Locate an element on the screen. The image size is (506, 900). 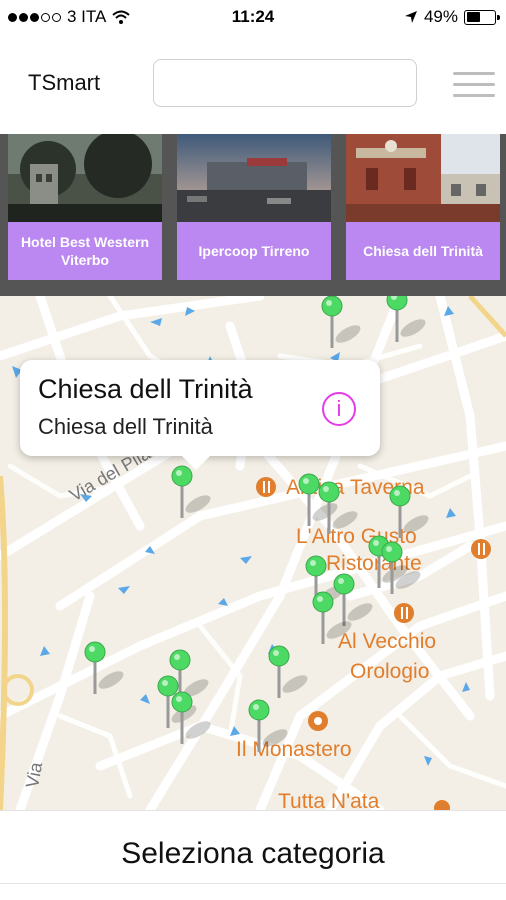
callout-subtitle: Chiesa dell Trinità is located at coordinates (125, 426).